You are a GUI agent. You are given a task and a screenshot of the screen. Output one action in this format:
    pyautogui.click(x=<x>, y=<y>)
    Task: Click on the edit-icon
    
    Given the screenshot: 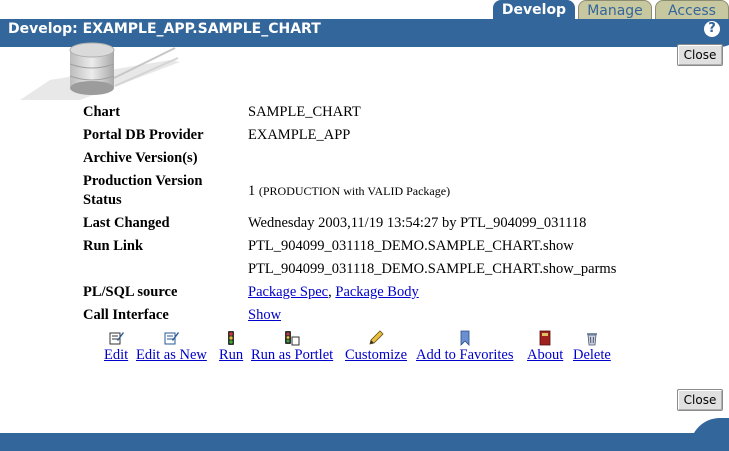 What is the action you would take?
    pyautogui.click(x=117, y=338)
    